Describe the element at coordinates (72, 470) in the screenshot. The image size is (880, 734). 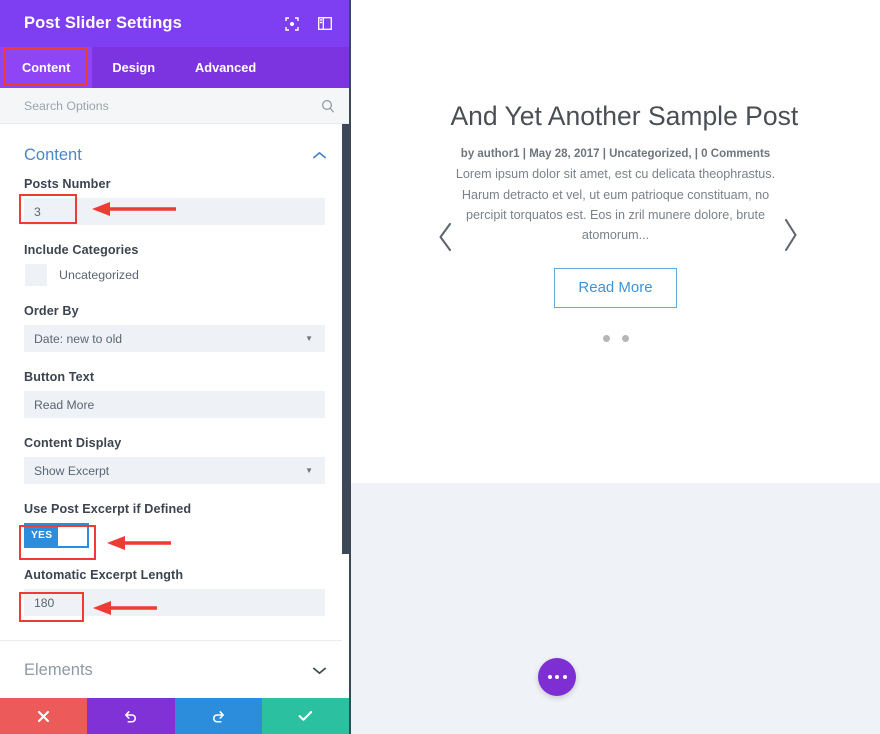
I see `content-display-value: Show Excerpt` at that location.